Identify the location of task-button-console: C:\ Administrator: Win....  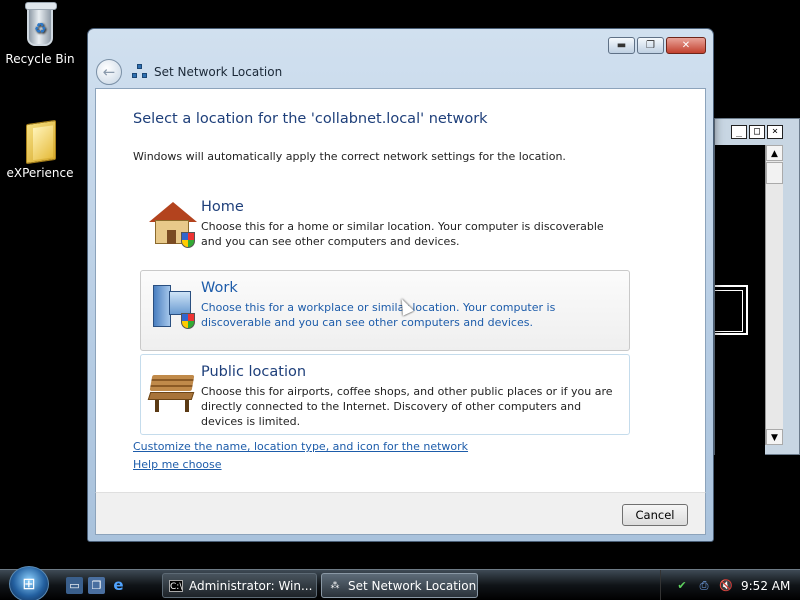
(239, 585).